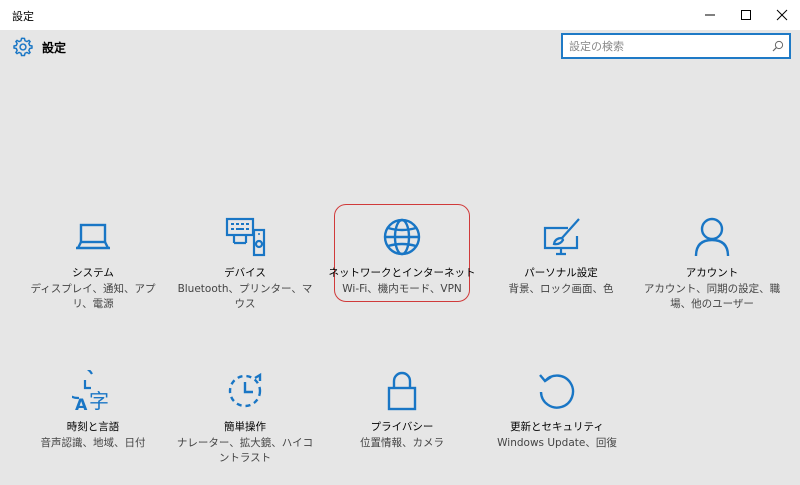 Image resolution: width=800 pixels, height=485 pixels. I want to click on title-bar: 設定, so click(400, 15).